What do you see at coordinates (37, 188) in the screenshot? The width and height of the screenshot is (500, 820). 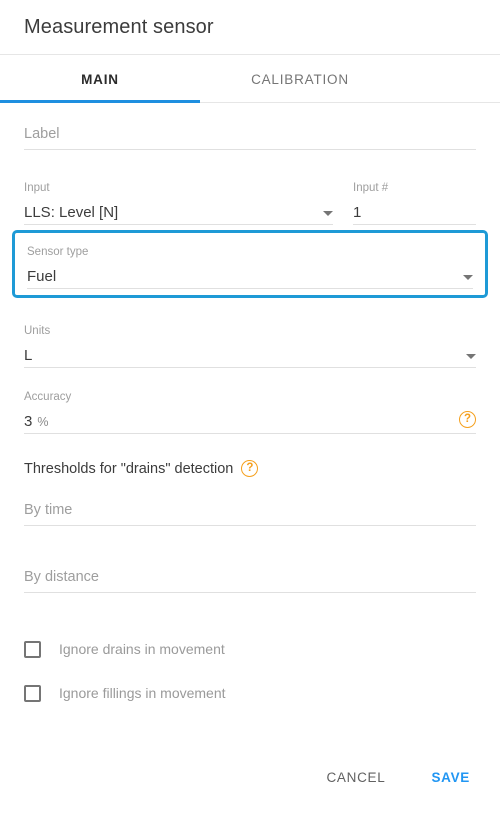 I see `input-field-label: Input` at bounding box center [37, 188].